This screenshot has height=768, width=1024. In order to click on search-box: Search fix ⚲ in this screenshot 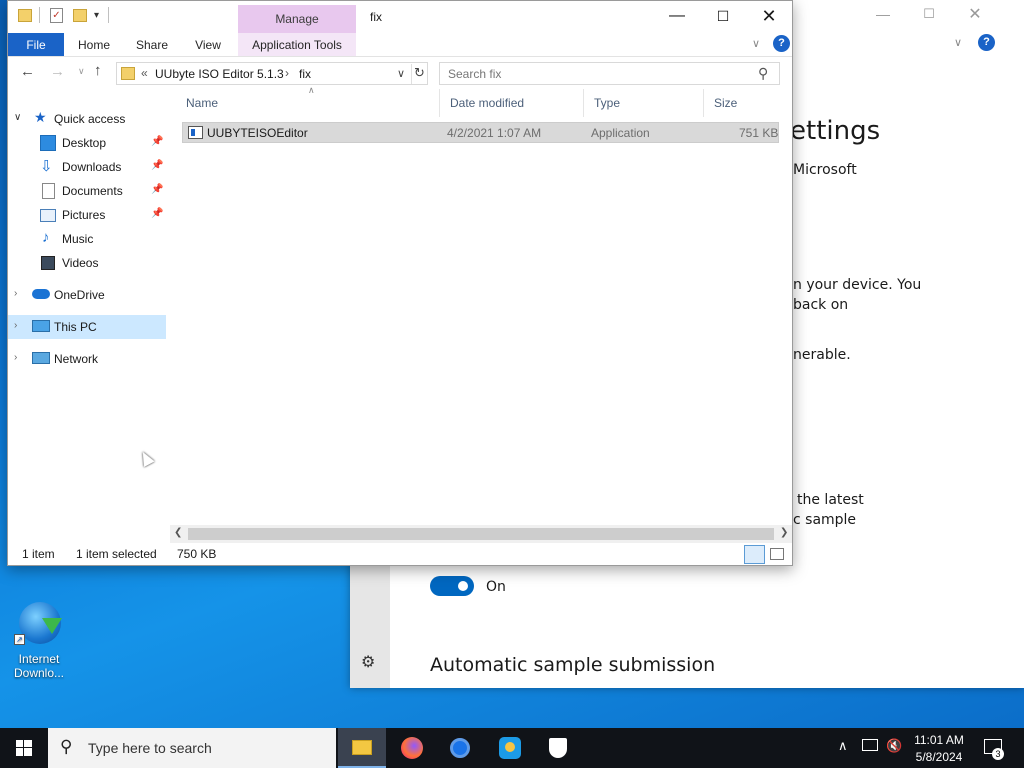, I will do `click(609, 73)`.